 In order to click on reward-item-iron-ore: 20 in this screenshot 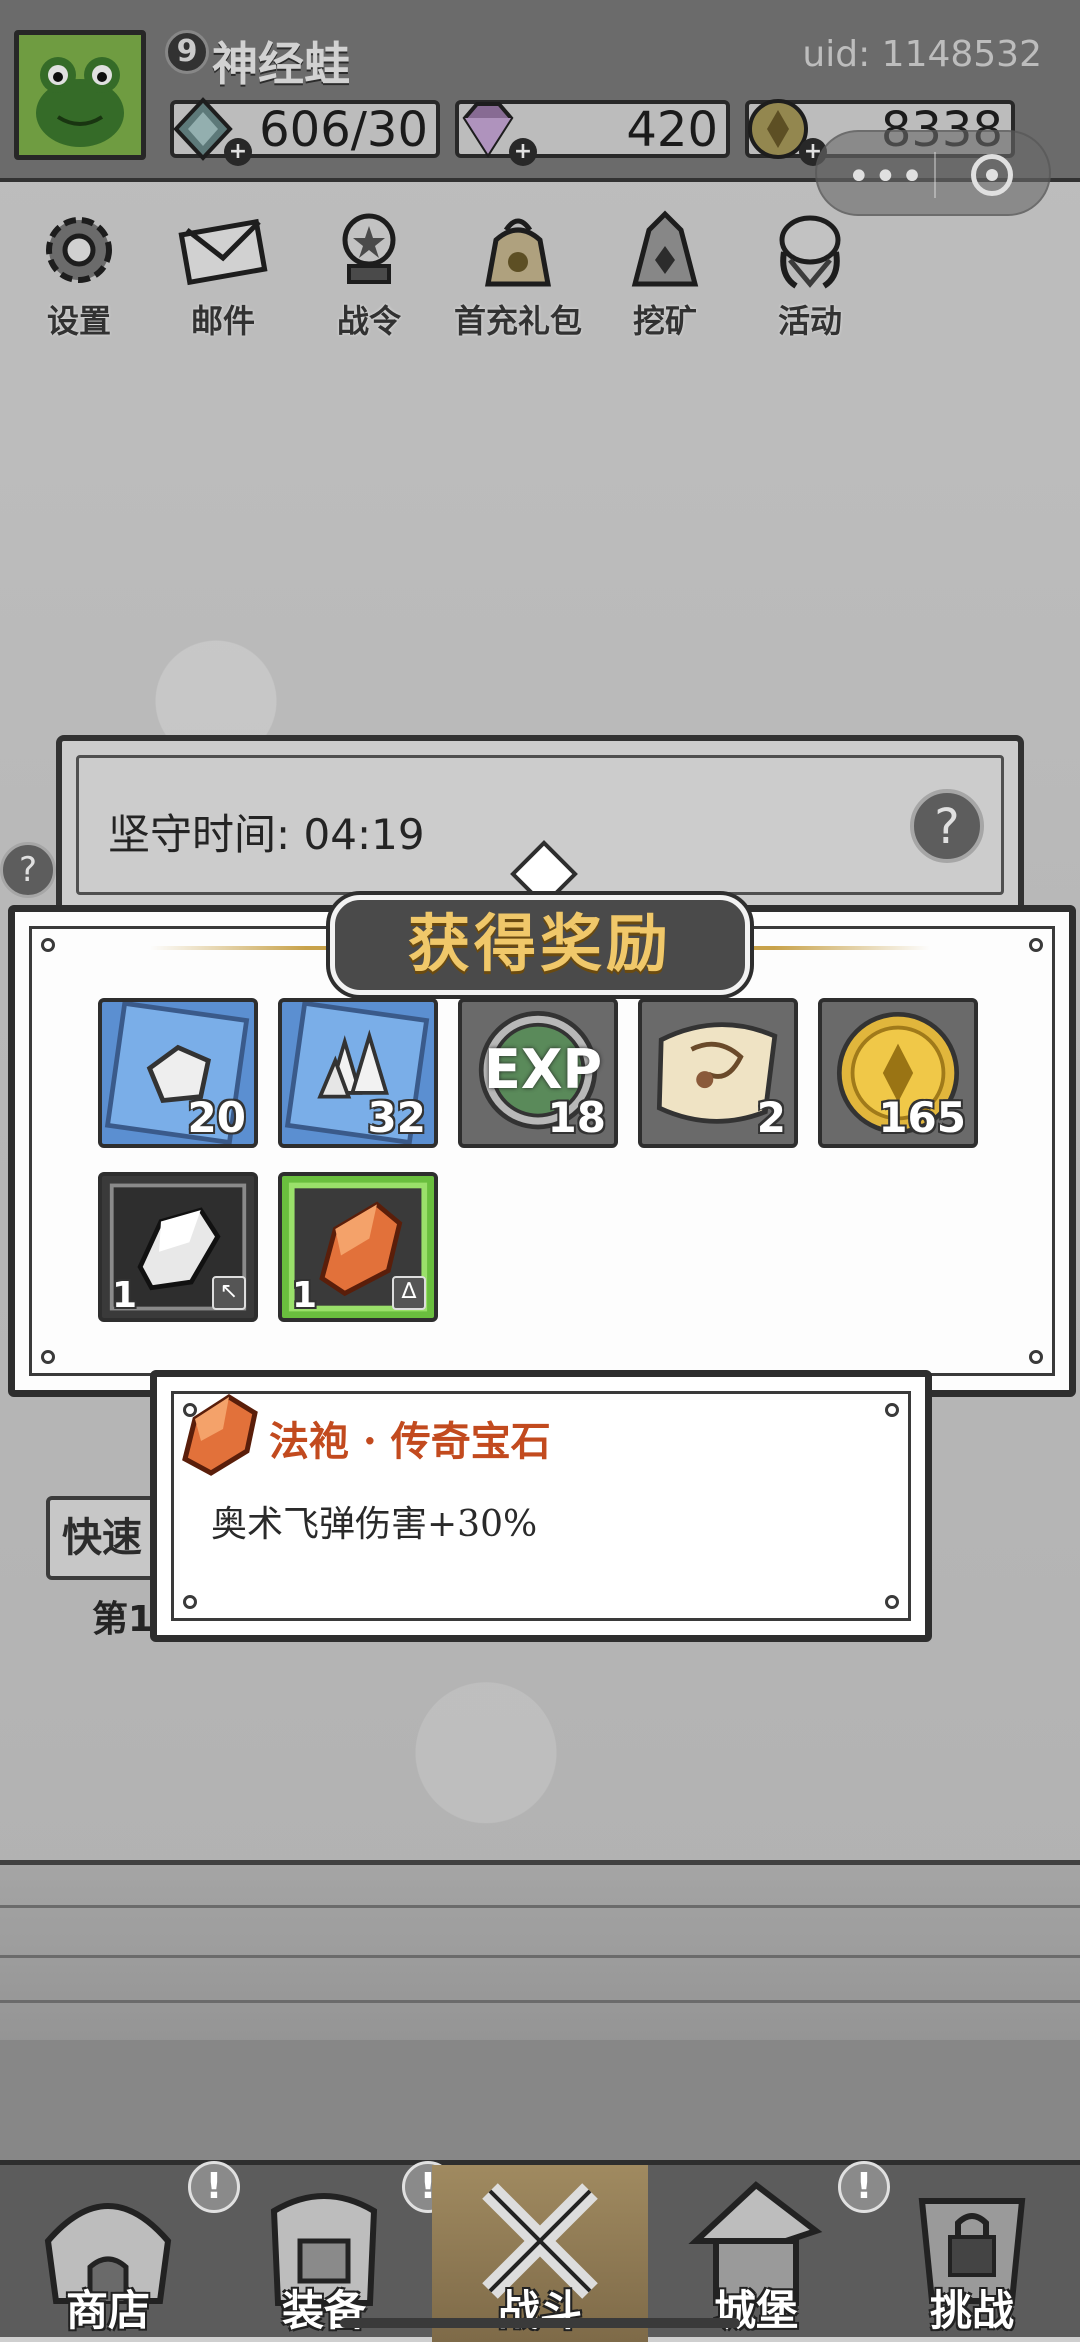, I will do `click(178, 1073)`.